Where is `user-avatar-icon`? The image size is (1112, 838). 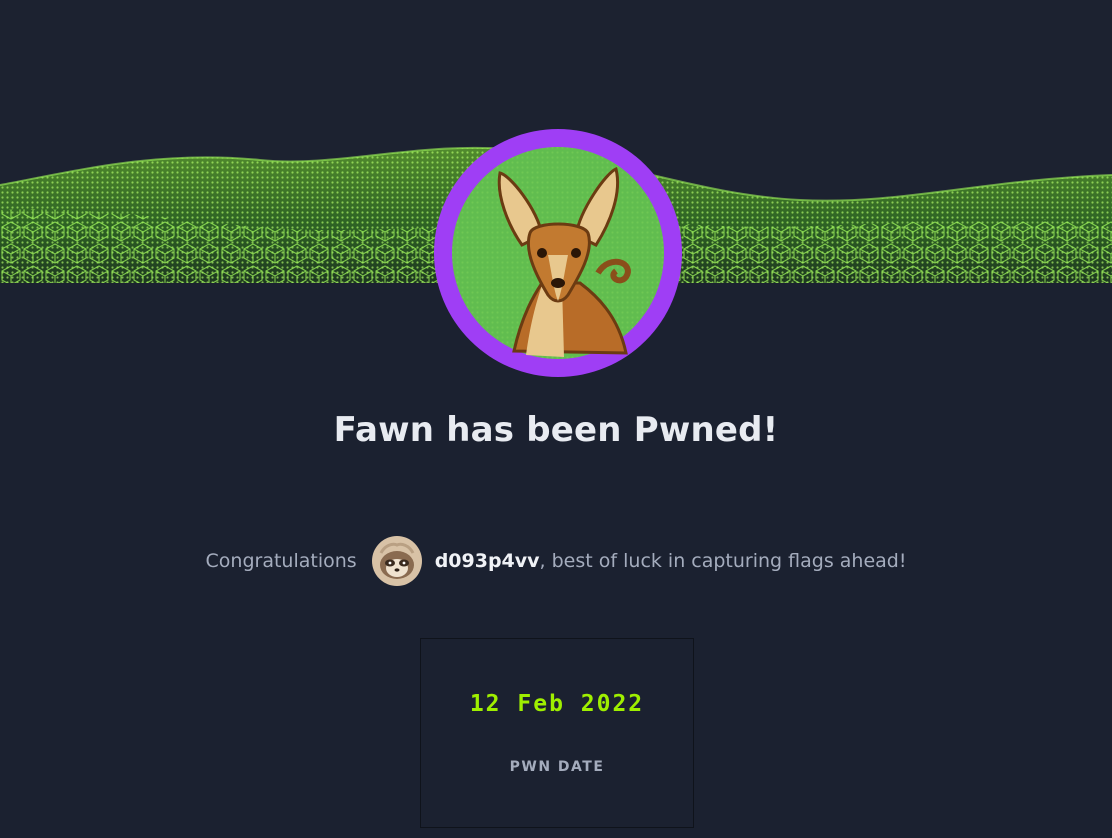
user-avatar-icon is located at coordinates (397, 561).